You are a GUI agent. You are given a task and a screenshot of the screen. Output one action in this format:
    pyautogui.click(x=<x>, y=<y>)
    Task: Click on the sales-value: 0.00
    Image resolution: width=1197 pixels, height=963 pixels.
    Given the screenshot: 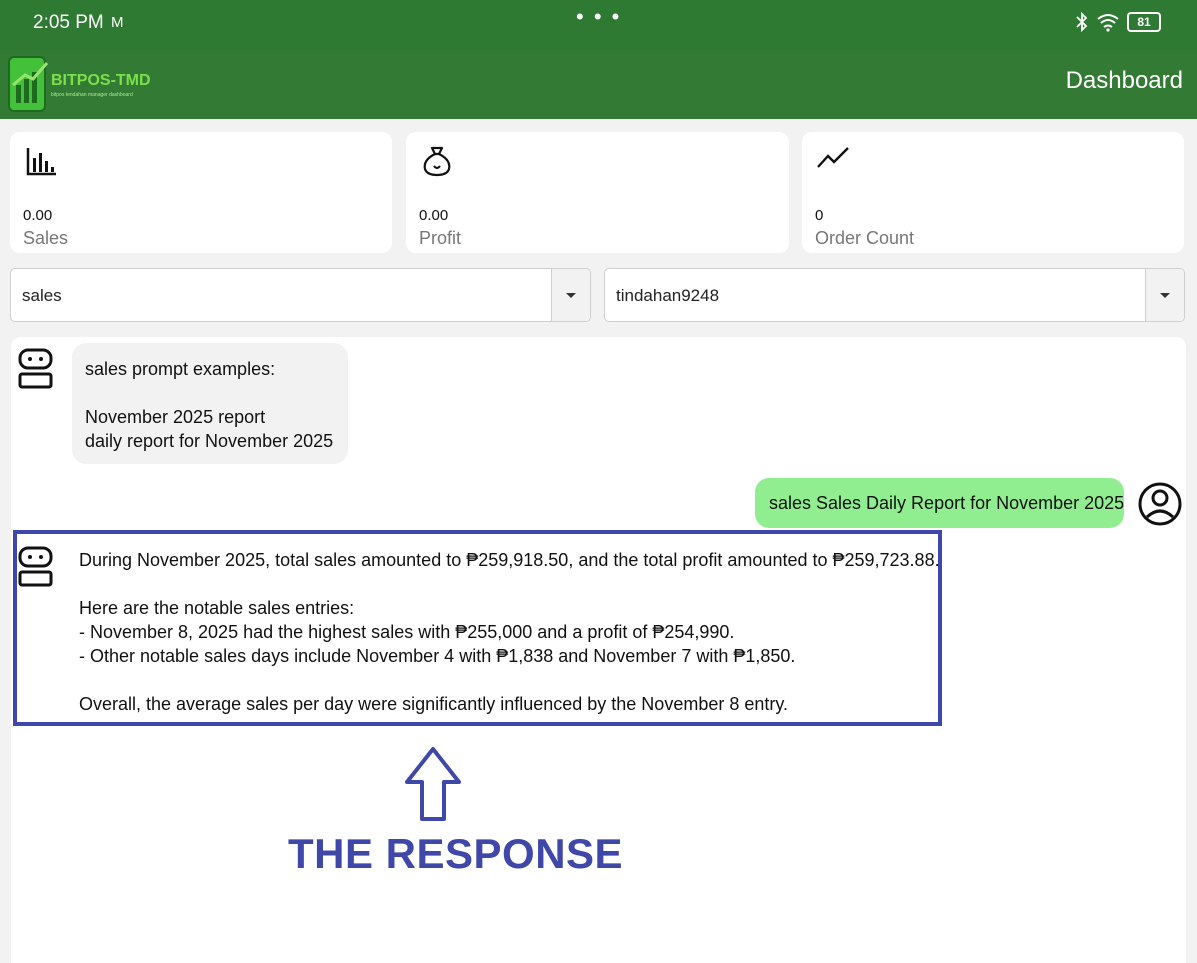 What is the action you would take?
    pyautogui.click(x=38, y=215)
    